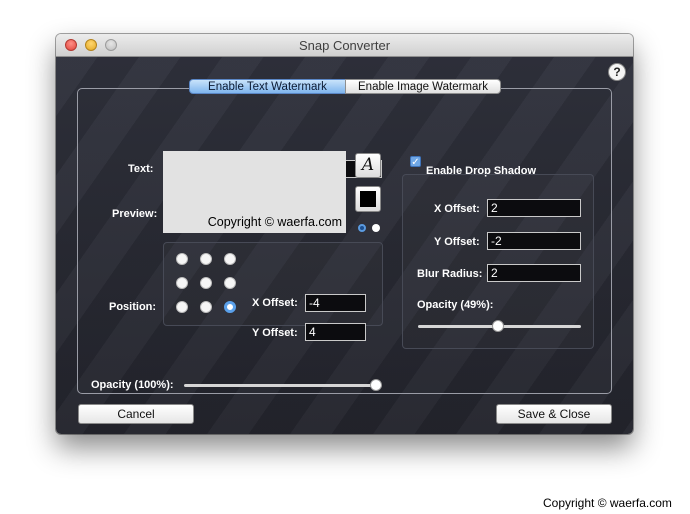  I want to click on font-picker-button: A, so click(368, 165).